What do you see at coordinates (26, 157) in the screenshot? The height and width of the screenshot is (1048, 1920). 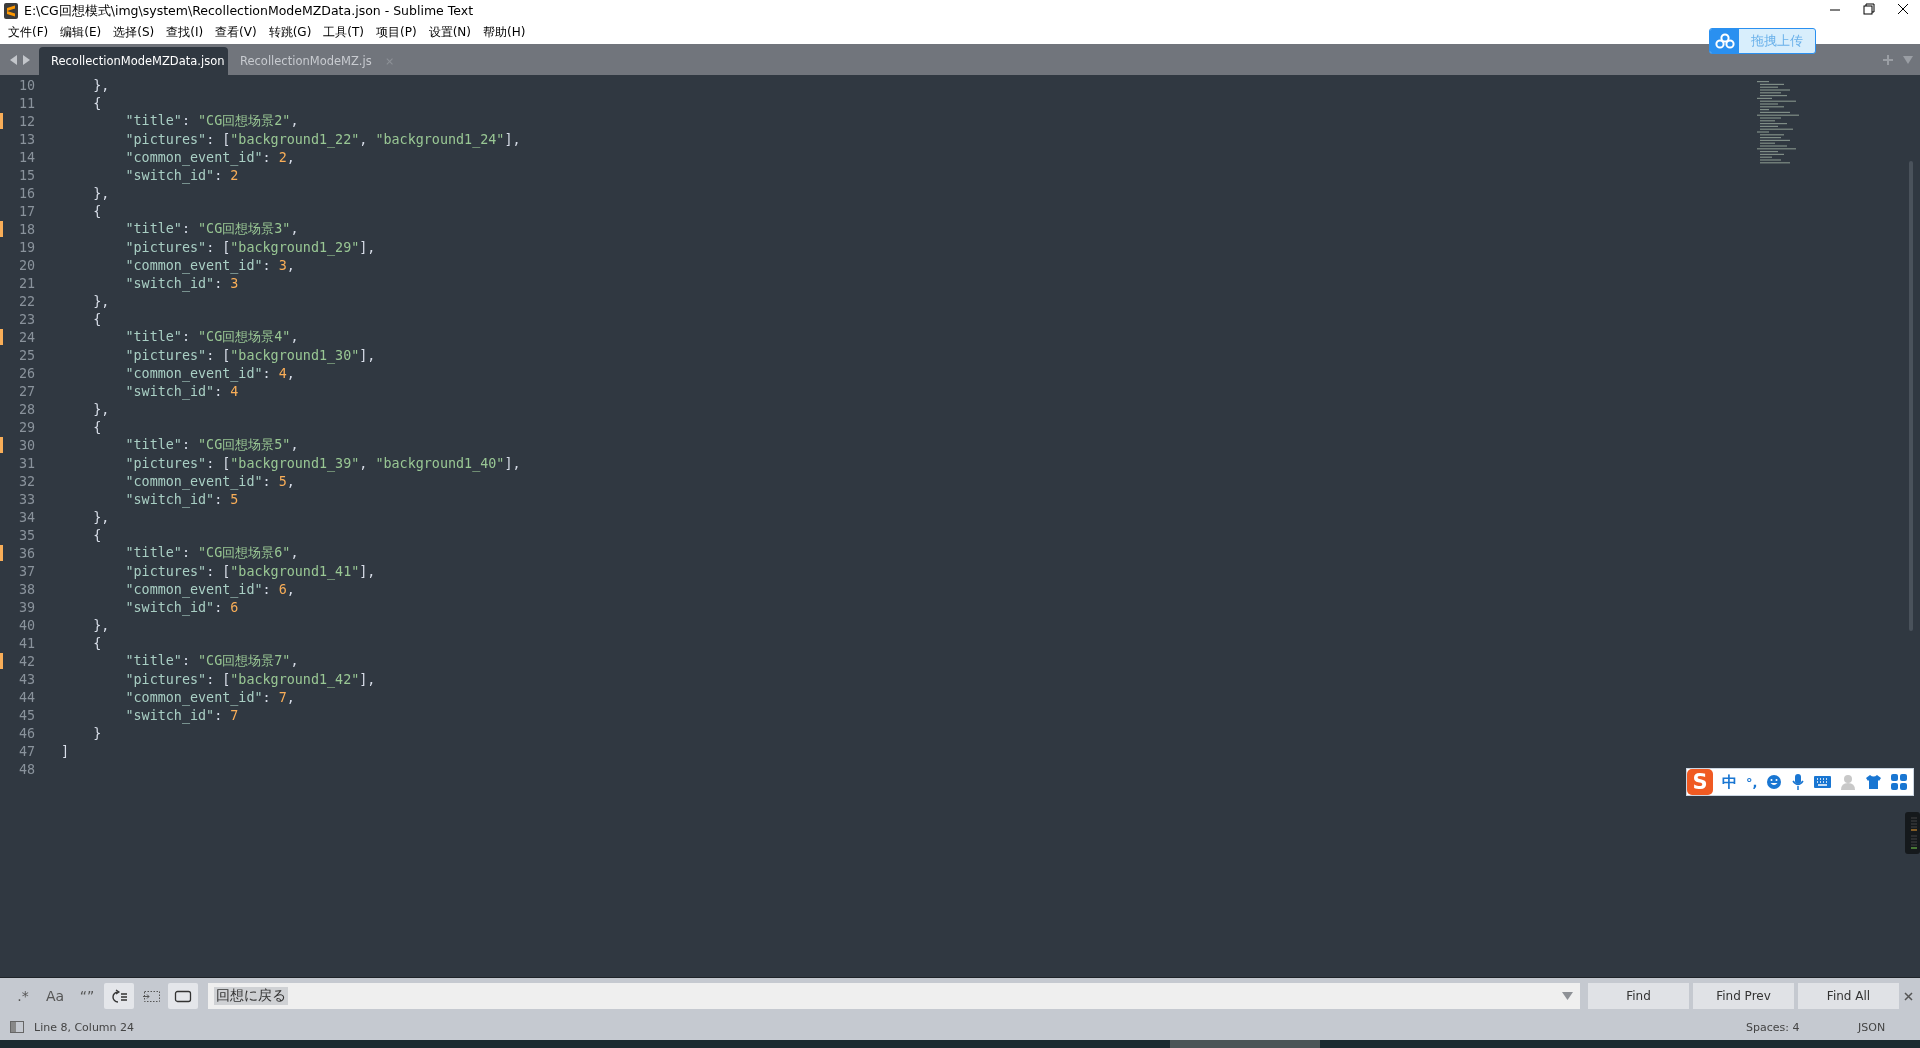 I see `line-number: 14` at bounding box center [26, 157].